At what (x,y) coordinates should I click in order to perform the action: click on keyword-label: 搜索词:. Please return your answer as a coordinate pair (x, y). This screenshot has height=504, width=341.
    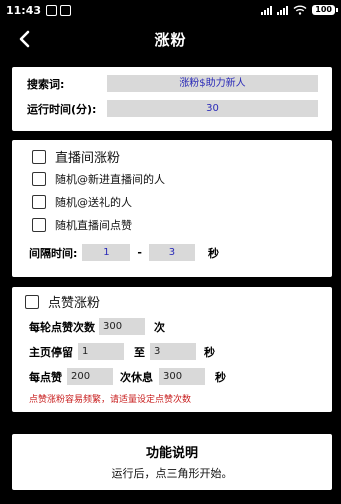
    Looking at the image, I should click on (46, 84).